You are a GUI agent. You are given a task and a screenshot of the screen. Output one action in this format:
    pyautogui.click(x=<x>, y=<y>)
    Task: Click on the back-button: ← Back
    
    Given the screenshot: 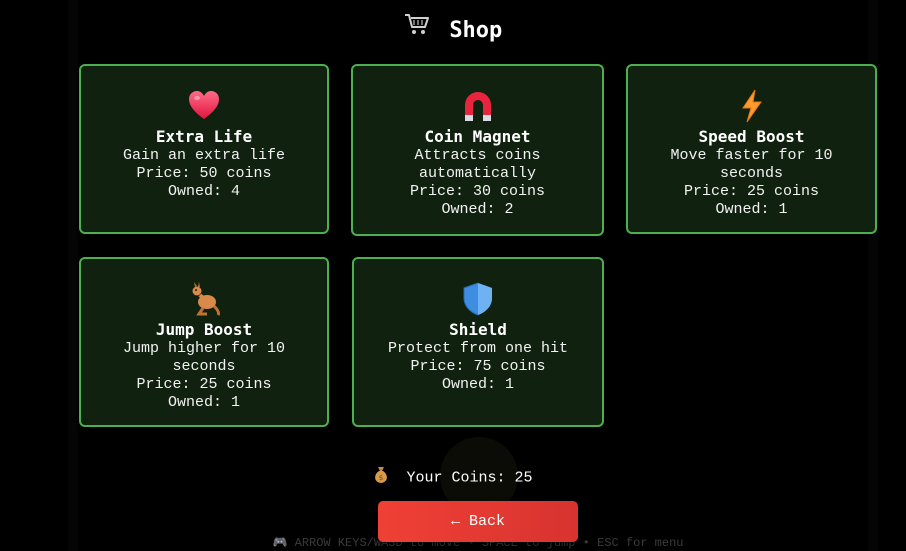 What is the action you would take?
    pyautogui.click(x=478, y=521)
    